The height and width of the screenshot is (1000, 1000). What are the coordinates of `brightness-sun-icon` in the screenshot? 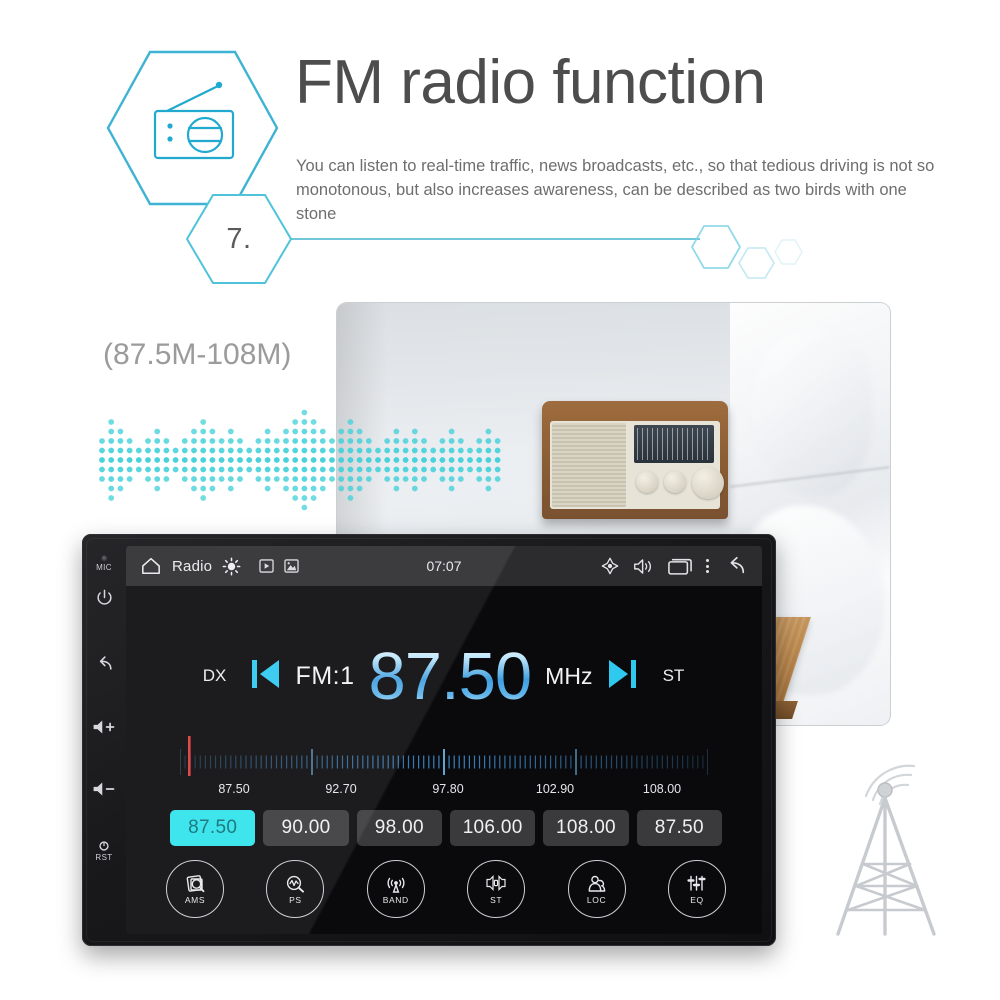 It's located at (231, 566).